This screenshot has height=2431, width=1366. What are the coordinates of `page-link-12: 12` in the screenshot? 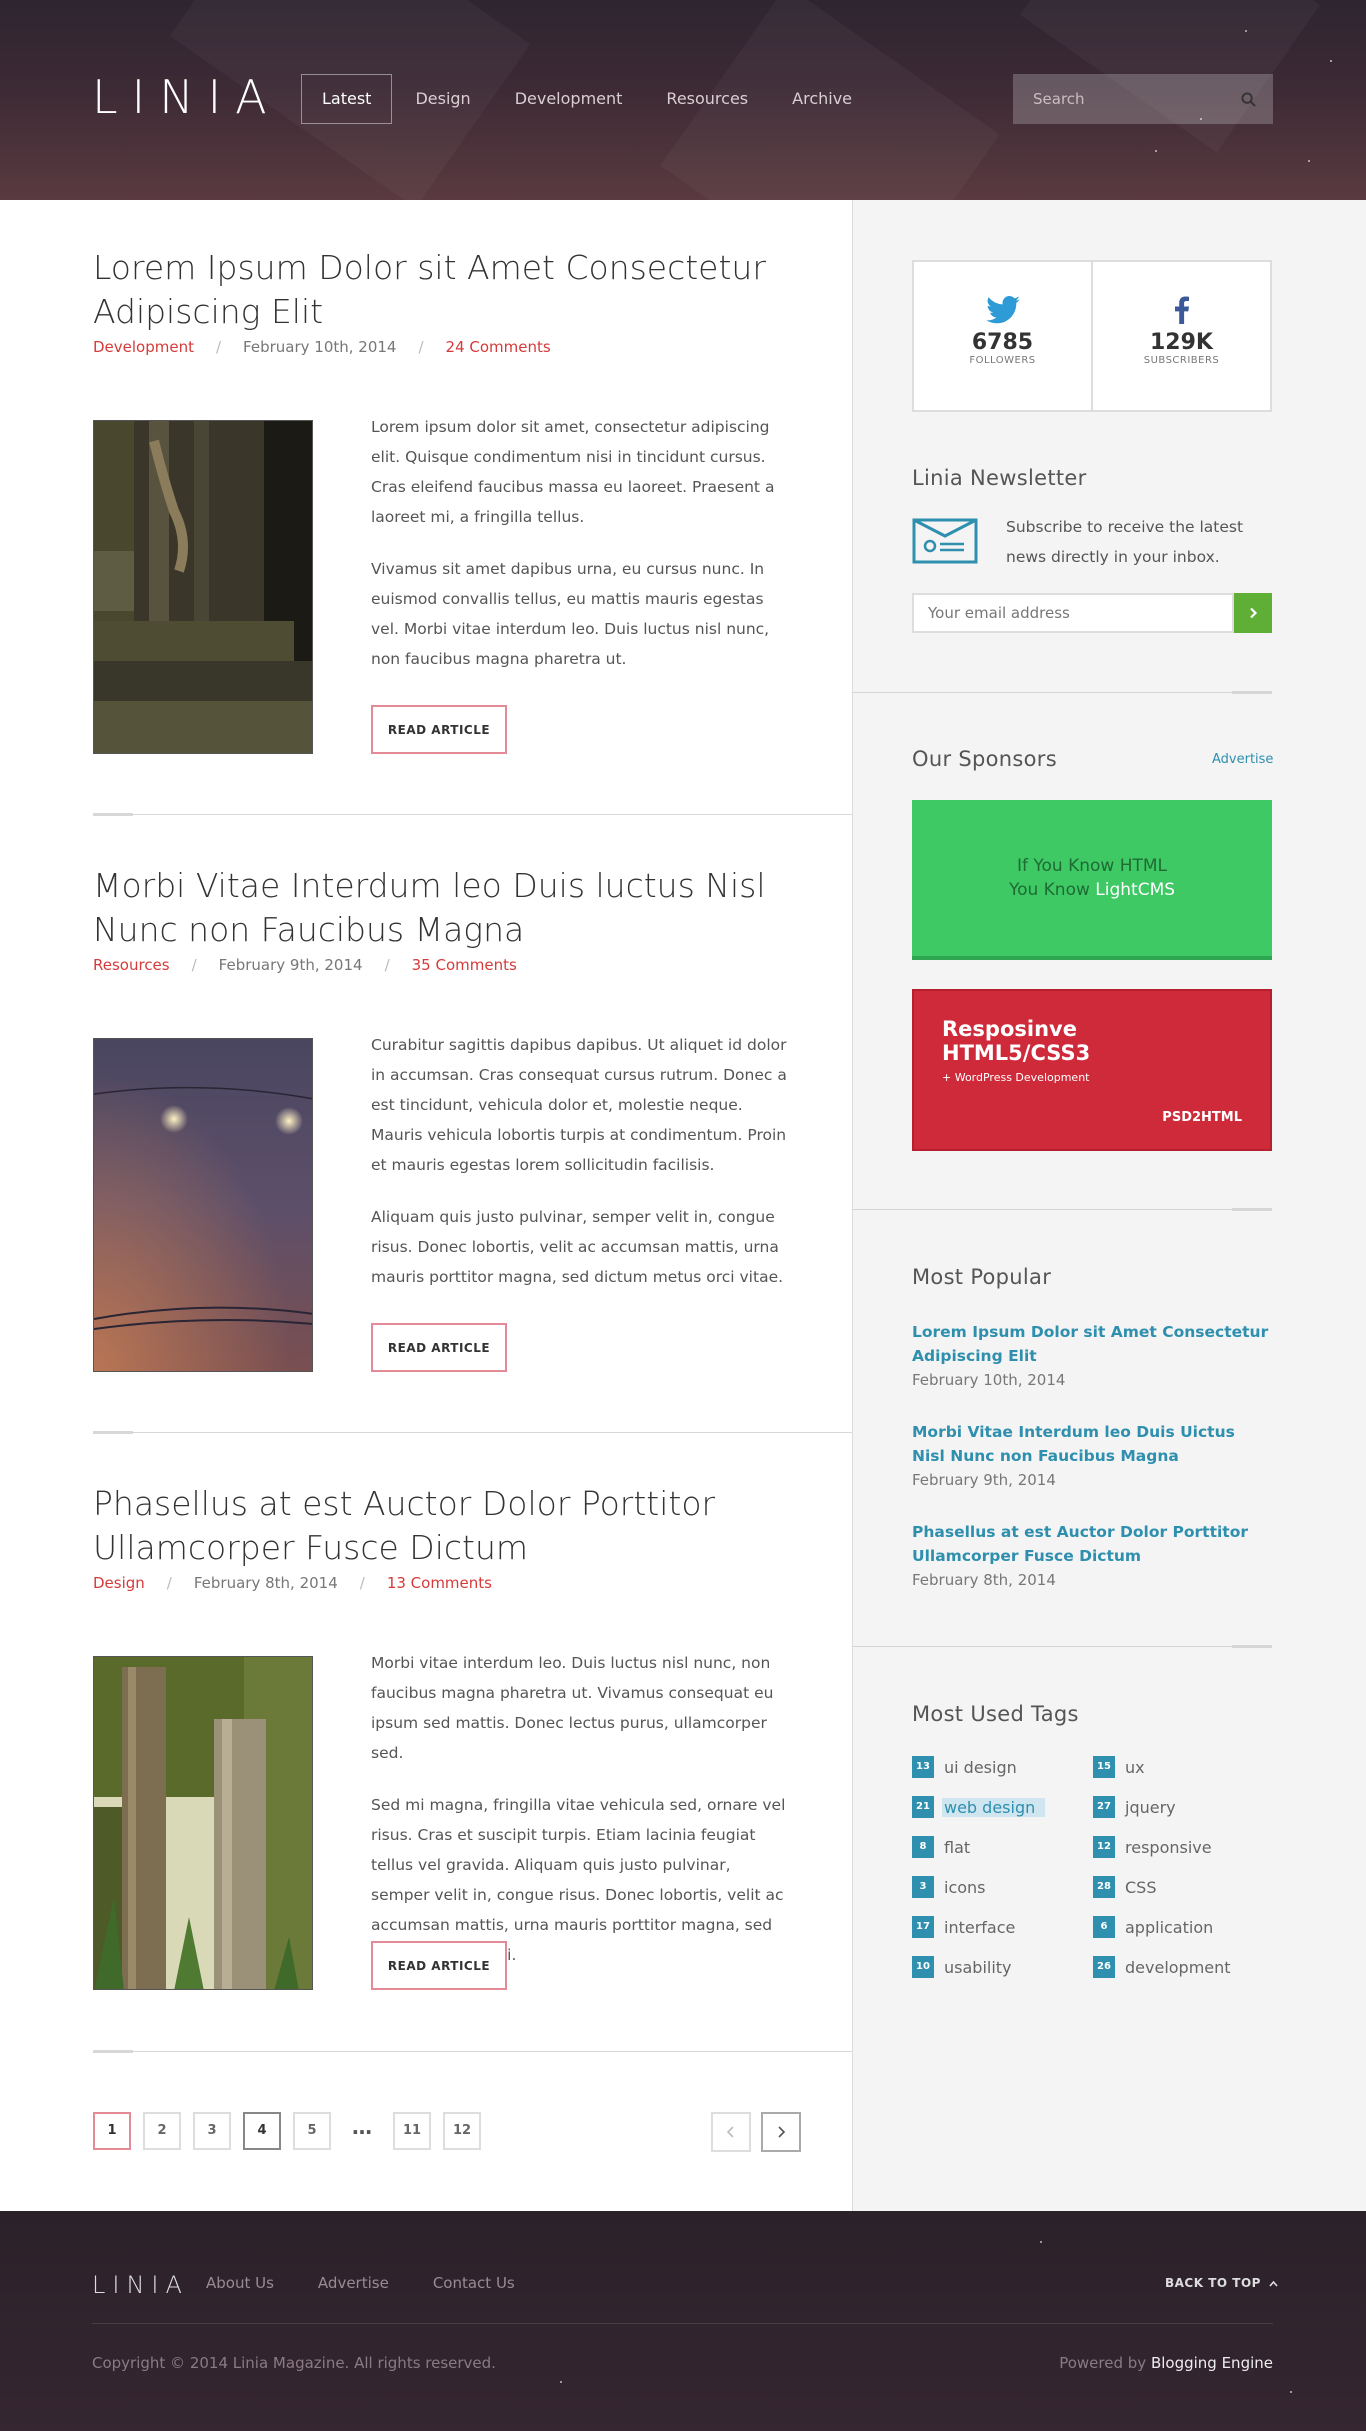 It's located at (462, 2131).